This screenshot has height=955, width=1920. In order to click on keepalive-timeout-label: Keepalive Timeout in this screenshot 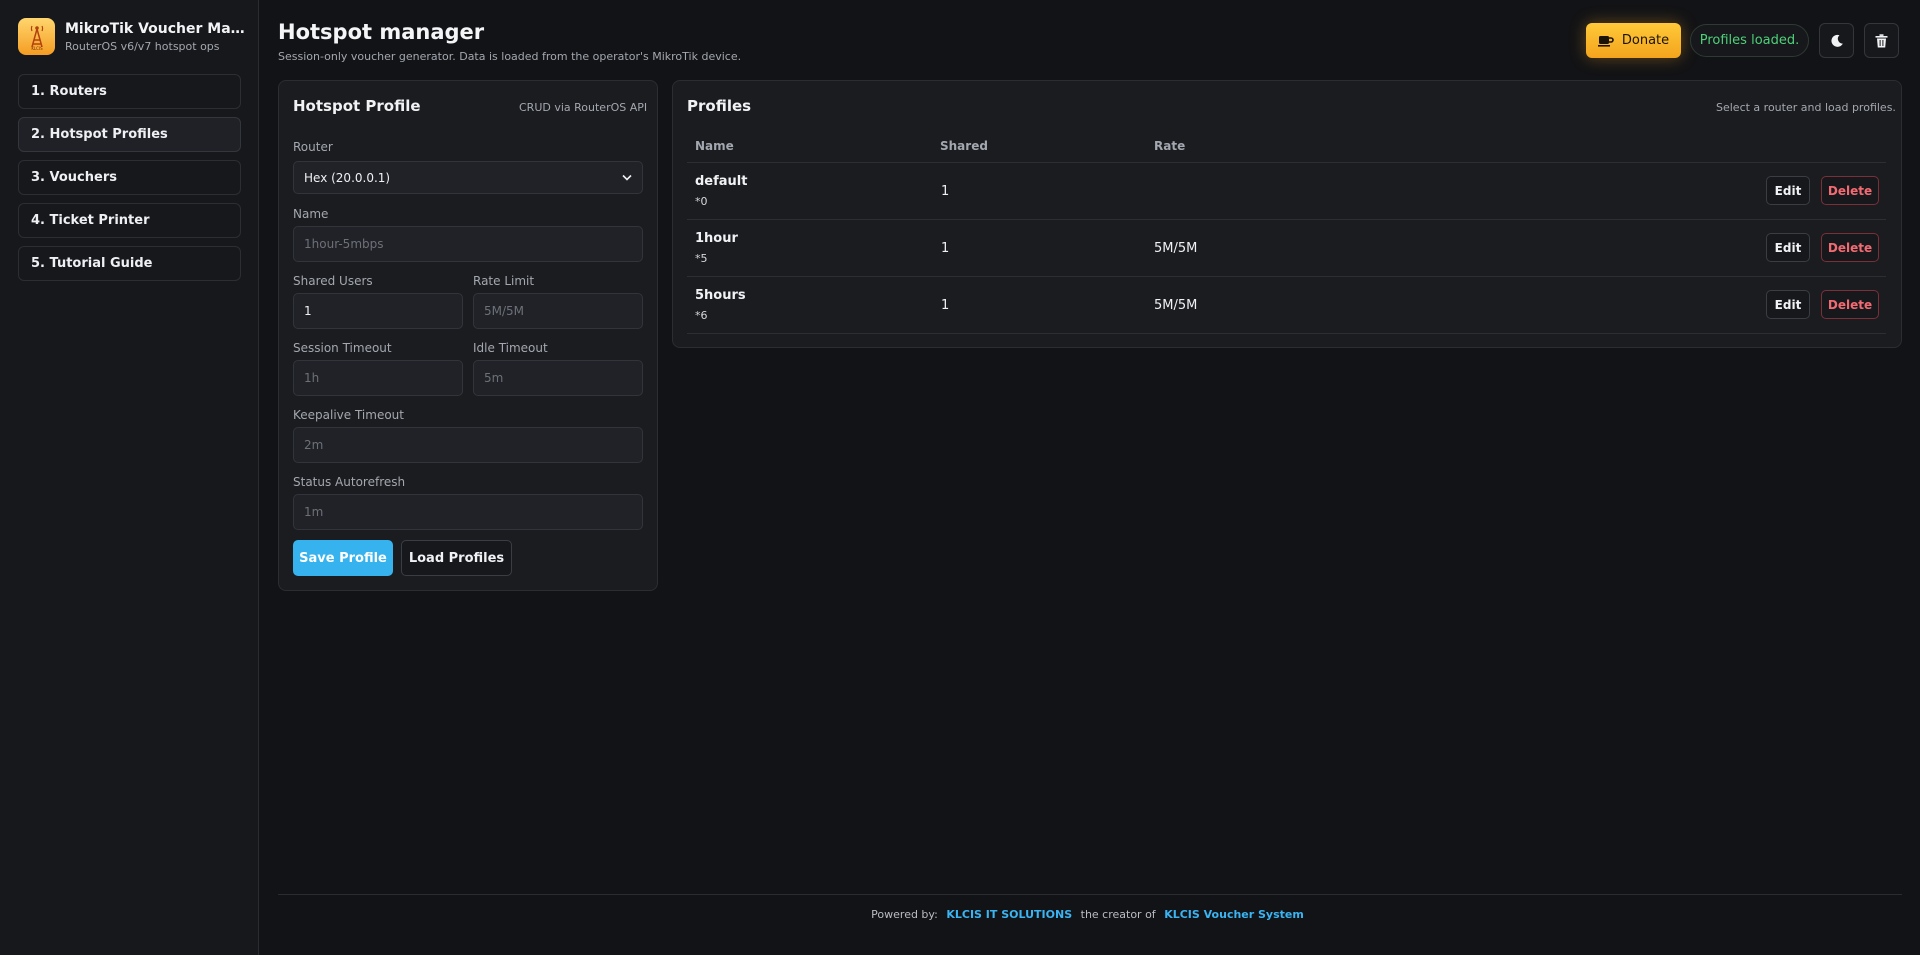, I will do `click(348, 415)`.